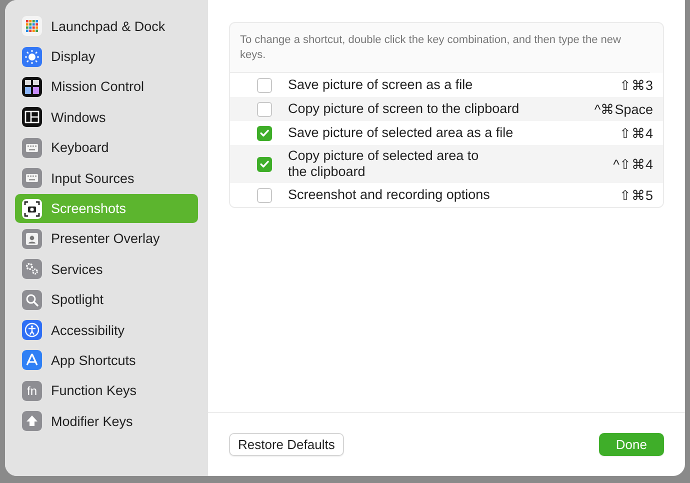 The height and width of the screenshot is (483, 690). Describe the element at coordinates (623, 109) in the screenshot. I see `key-combination: ^⌘Space` at that location.